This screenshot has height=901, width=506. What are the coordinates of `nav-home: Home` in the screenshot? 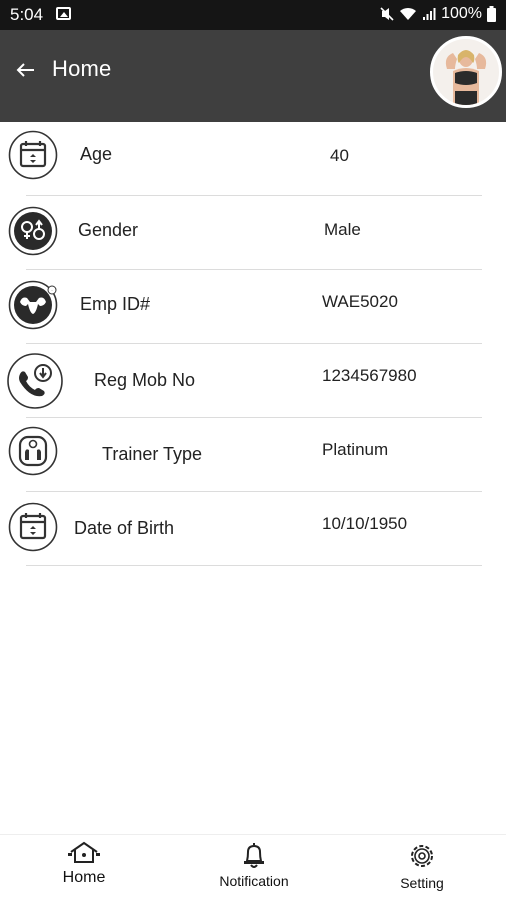 It's located at (84, 864).